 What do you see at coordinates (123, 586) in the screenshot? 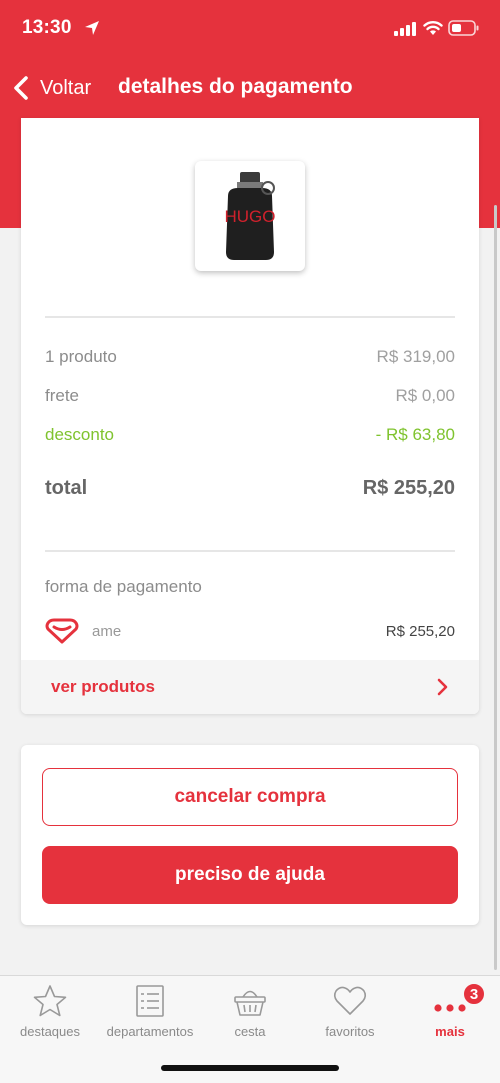
I see `payment-method-heading: forma de pagamento` at bounding box center [123, 586].